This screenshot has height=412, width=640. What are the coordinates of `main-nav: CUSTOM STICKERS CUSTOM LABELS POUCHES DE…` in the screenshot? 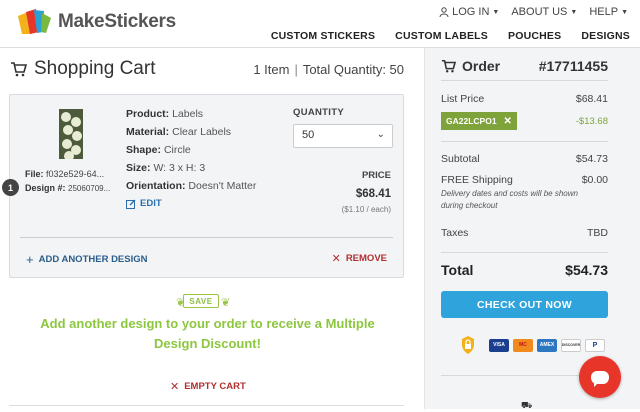 It's located at (450, 36).